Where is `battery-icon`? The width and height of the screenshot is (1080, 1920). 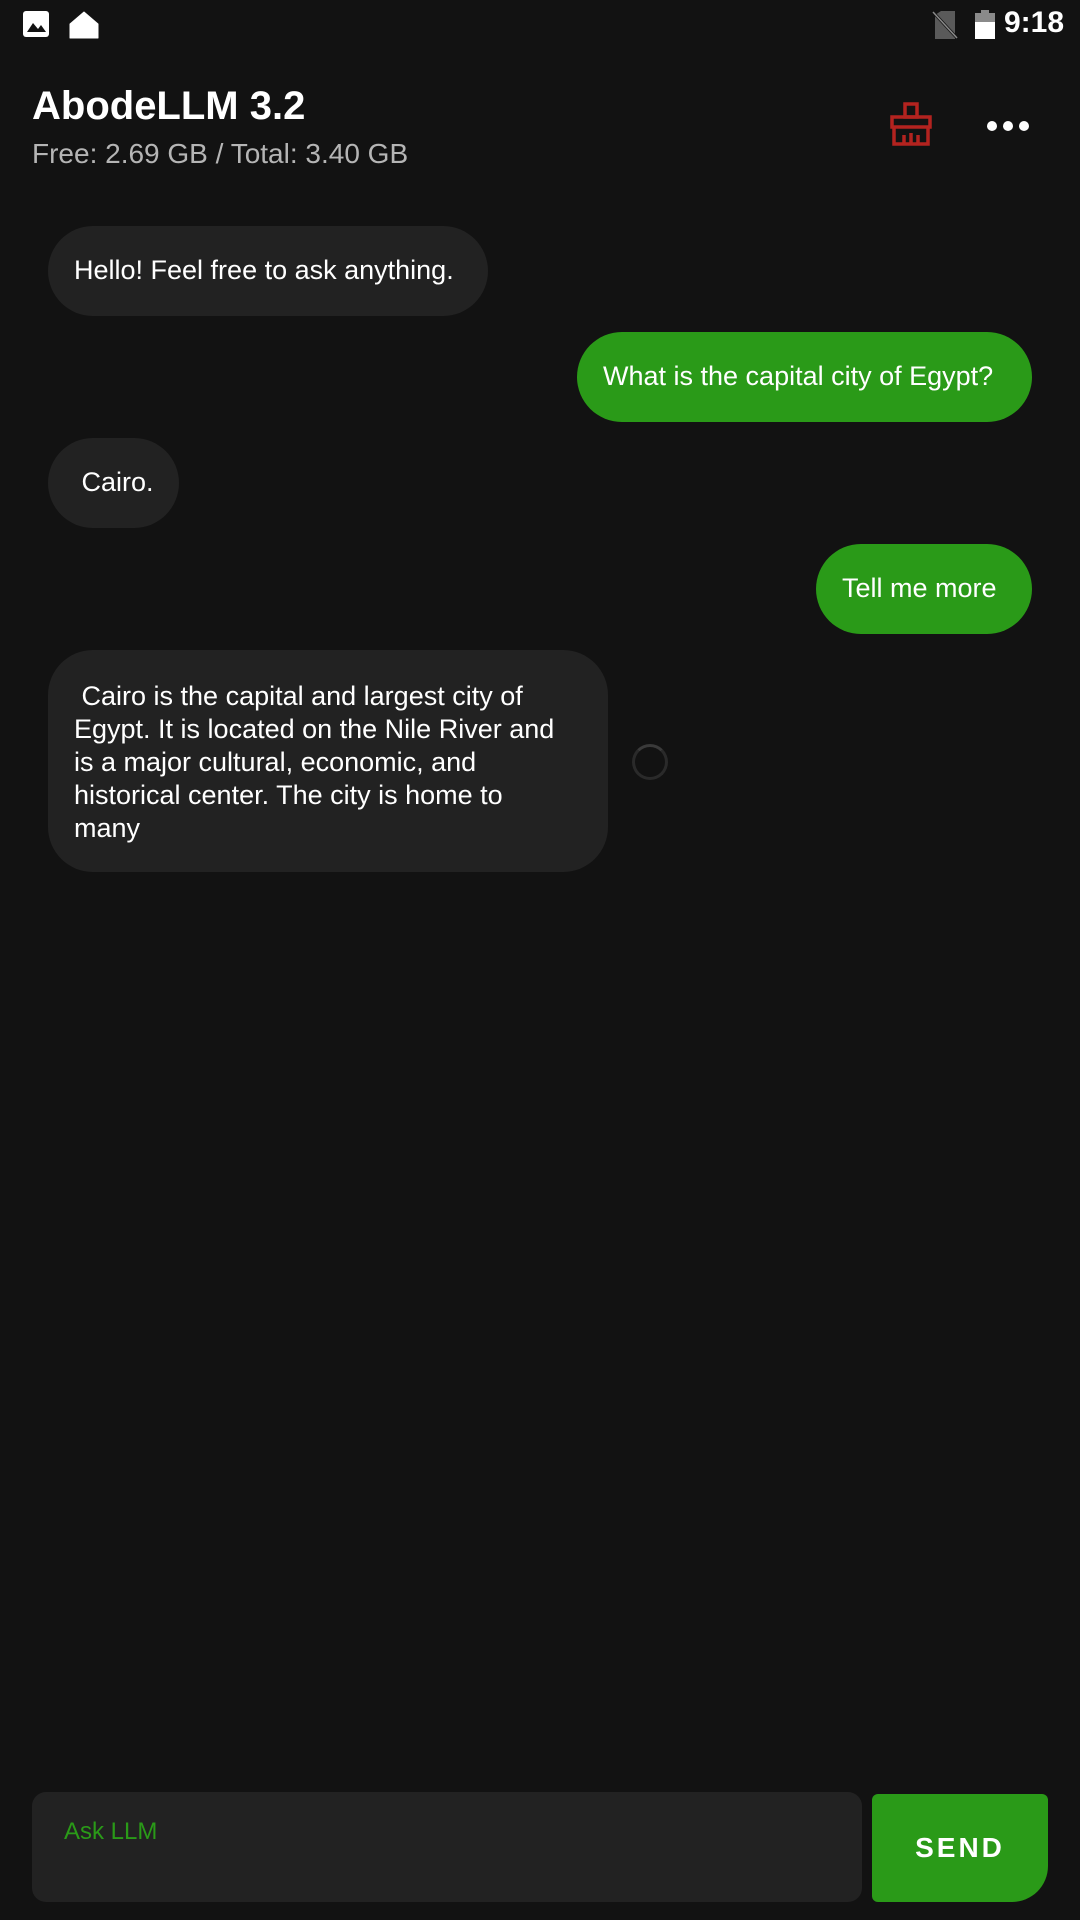
battery-icon is located at coordinates (985, 27).